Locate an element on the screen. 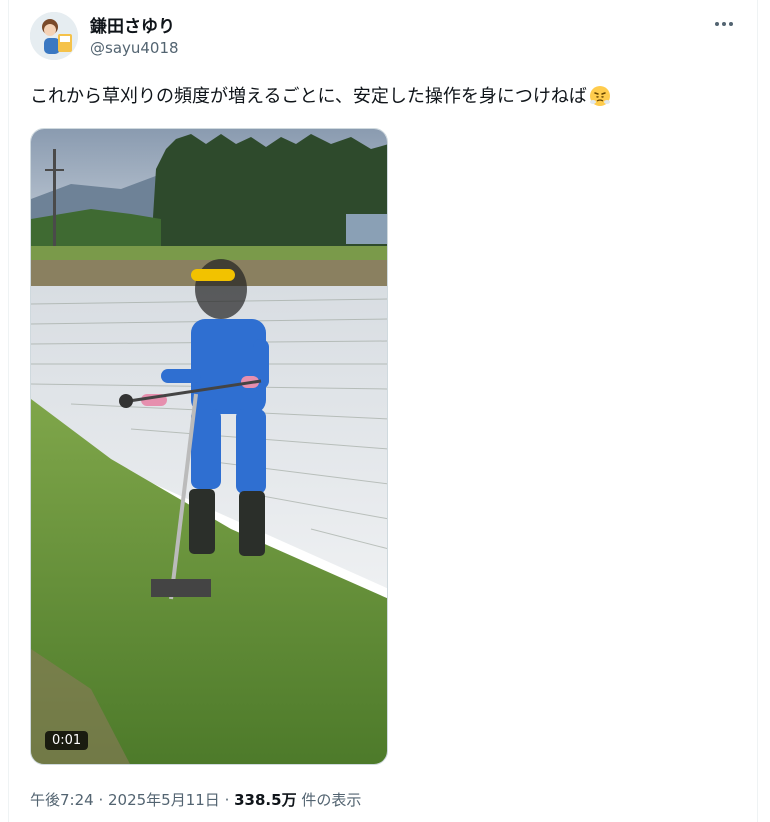 The width and height of the screenshot is (770, 822). tweet-date: 2025年5月11日 is located at coordinates (164, 800).